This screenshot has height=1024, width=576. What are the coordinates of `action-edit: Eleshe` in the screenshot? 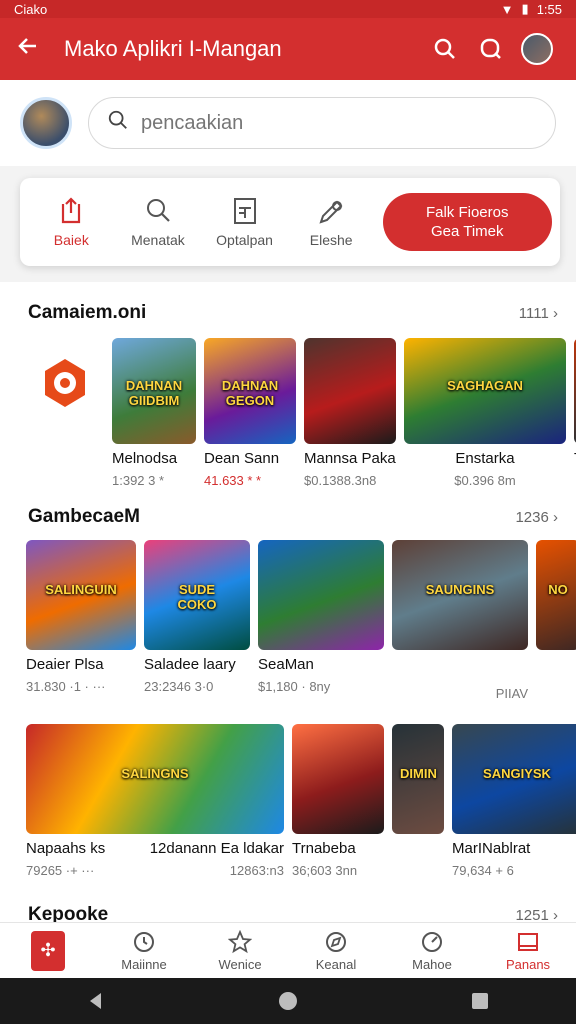 It's located at (331, 222).